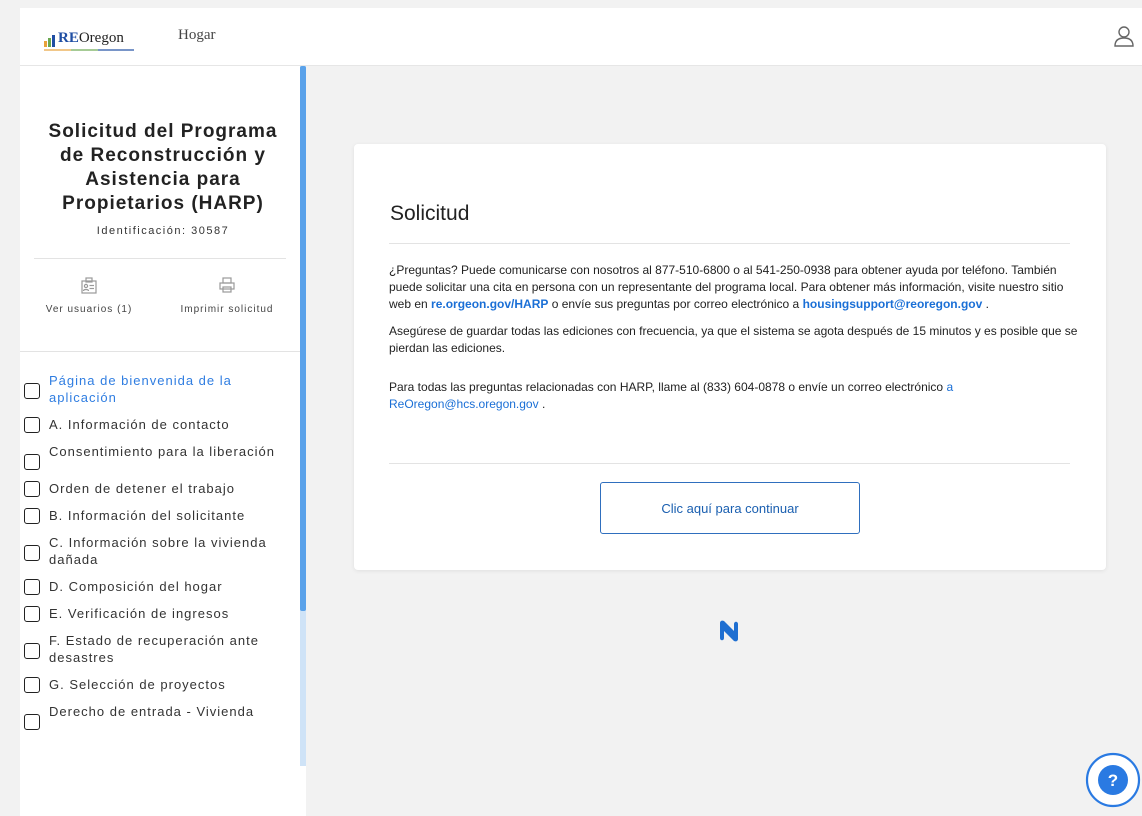  Describe the element at coordinates (154, 649) in the screenshot. I see `checklist-item-label: F. Estado de recuperación ante desastres` at that location.